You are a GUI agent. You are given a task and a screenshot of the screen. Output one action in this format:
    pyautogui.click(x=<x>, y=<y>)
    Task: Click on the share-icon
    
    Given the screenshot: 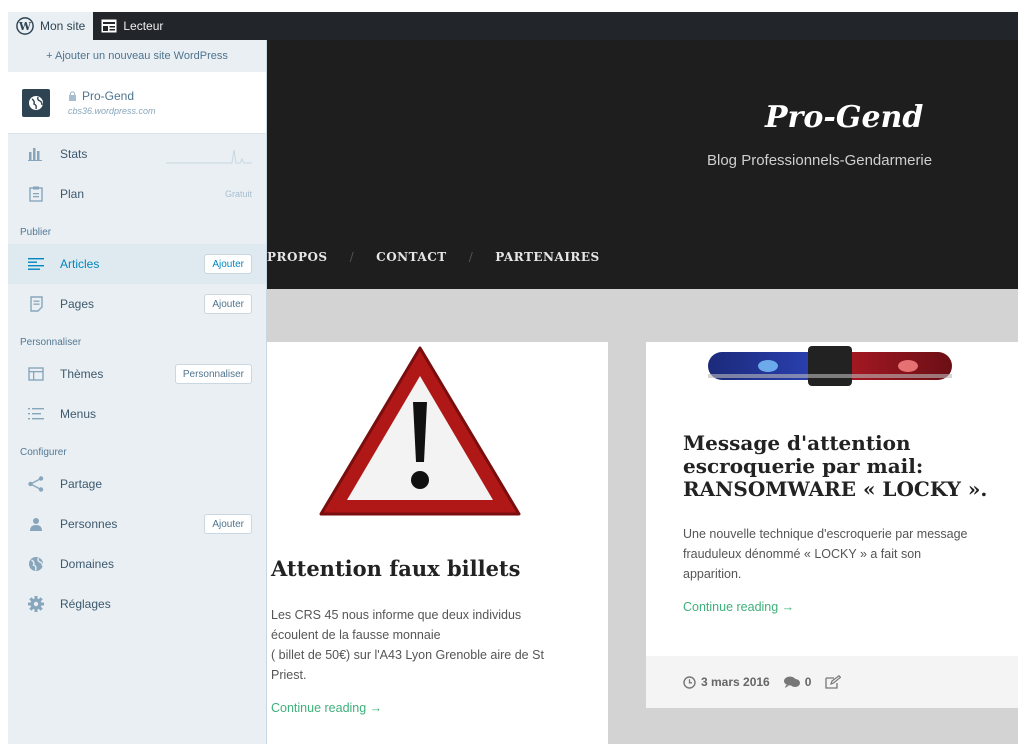 What is the action you would take?
    pyautogui.click(x=36, y=484)
    